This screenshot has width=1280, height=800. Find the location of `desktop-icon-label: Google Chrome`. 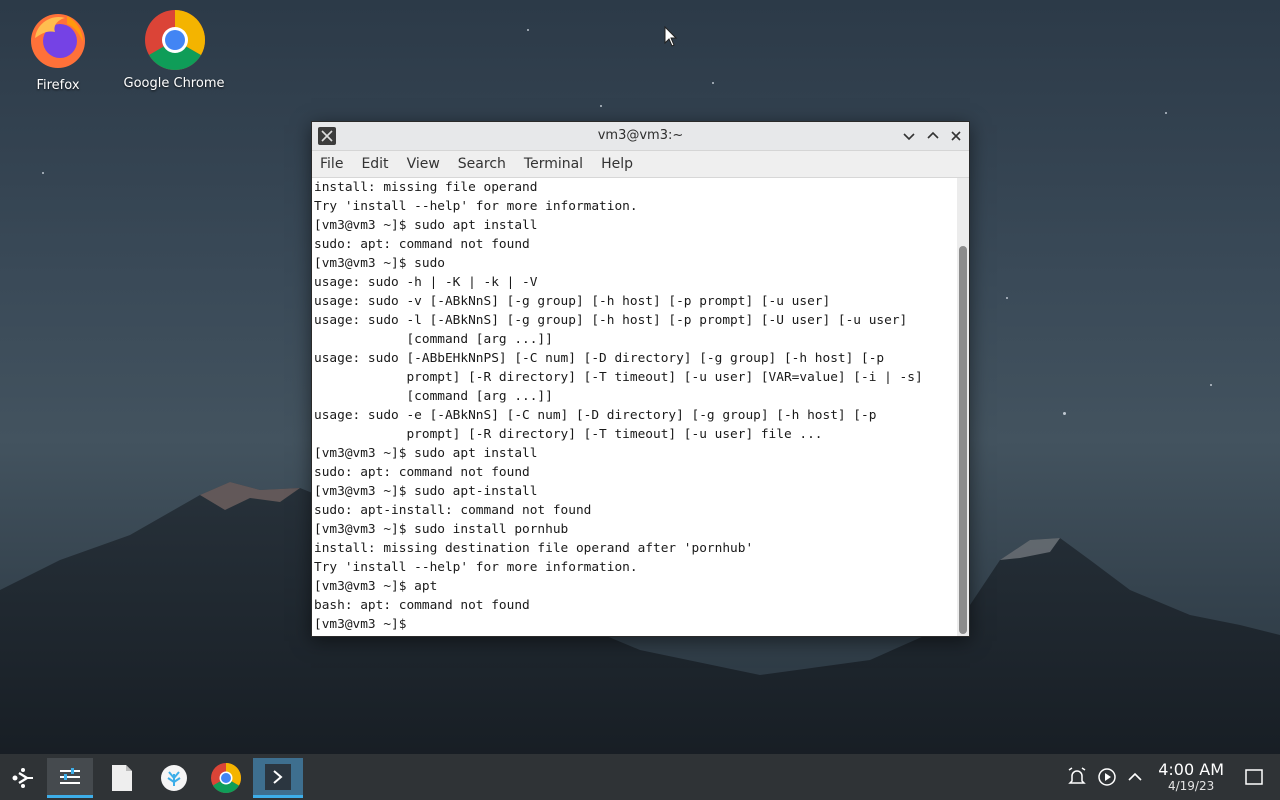

desktop-icon-label: Google Chrome is located at coordinates (174, 83).